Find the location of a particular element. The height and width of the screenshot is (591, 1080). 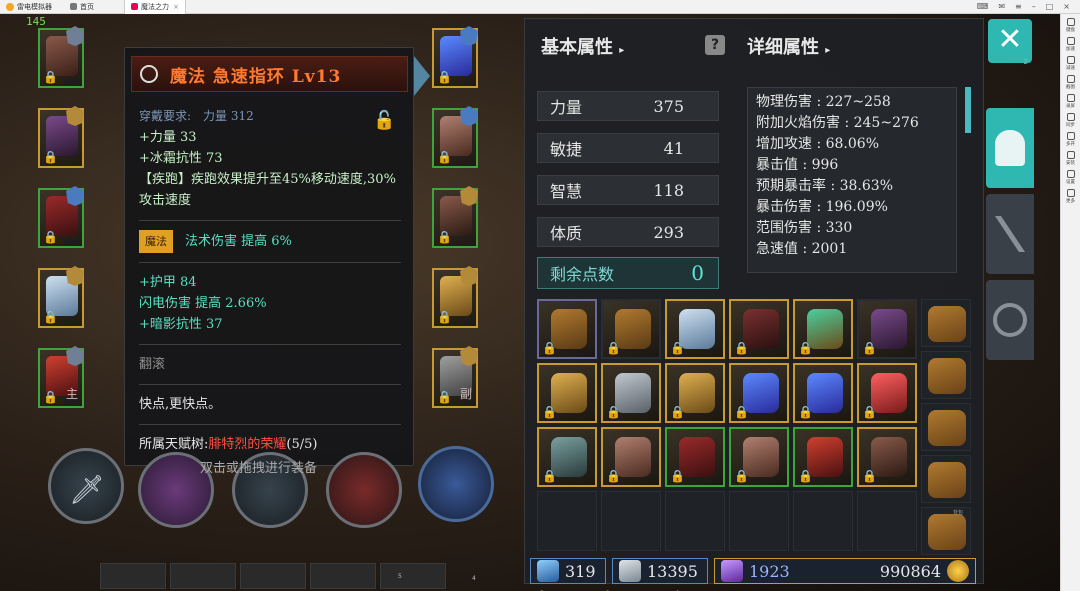

sidebar-screenshot: 截图 is located at coordinates (1071, 82).